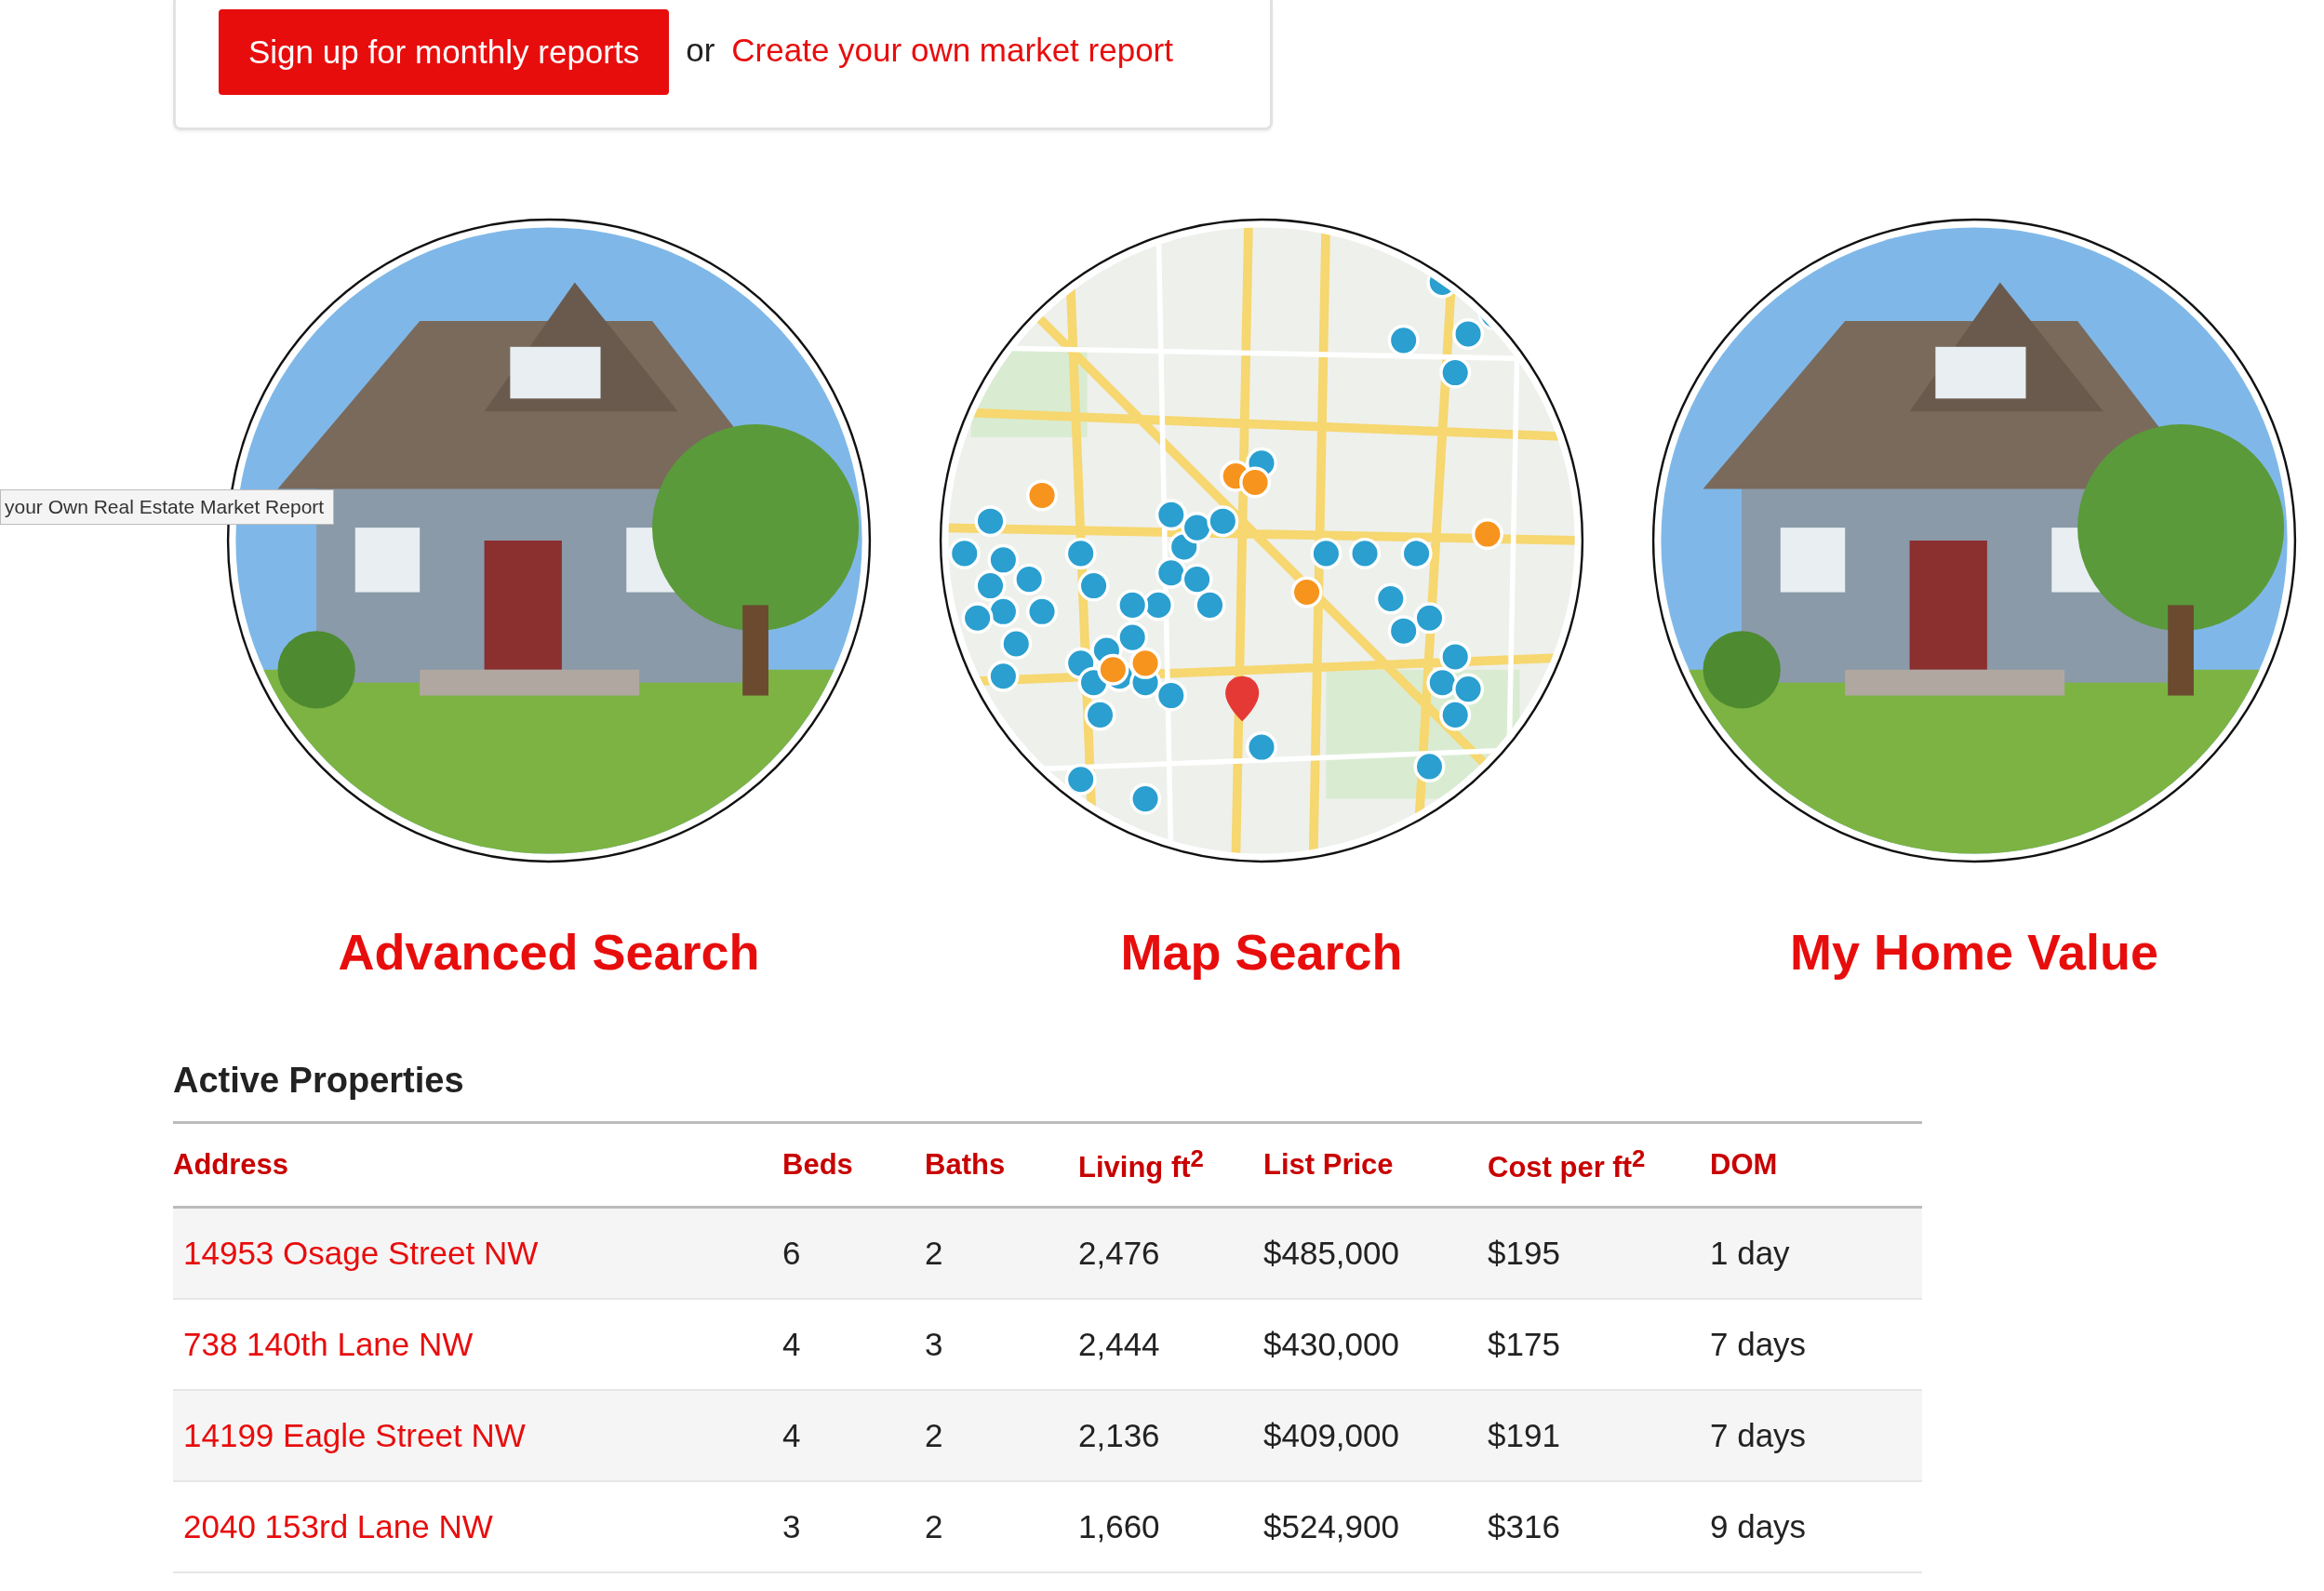  Describe the element at coordinates (1119, 1435) in the screenshot. I see `table-cell: 2,136` at that location.